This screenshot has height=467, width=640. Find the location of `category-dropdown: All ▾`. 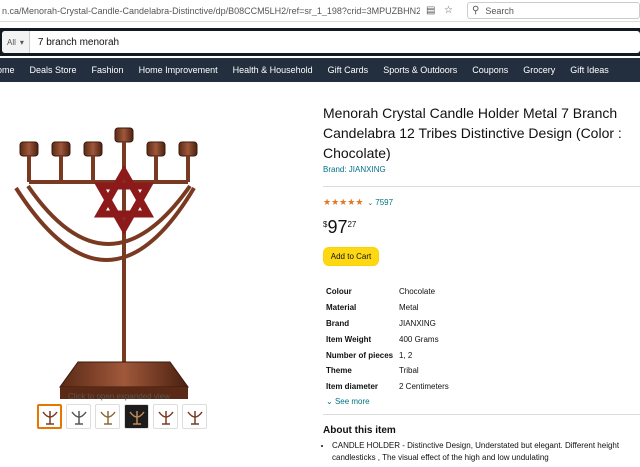

category-dropdown: All ▾ is located at coordinates (16, 42).